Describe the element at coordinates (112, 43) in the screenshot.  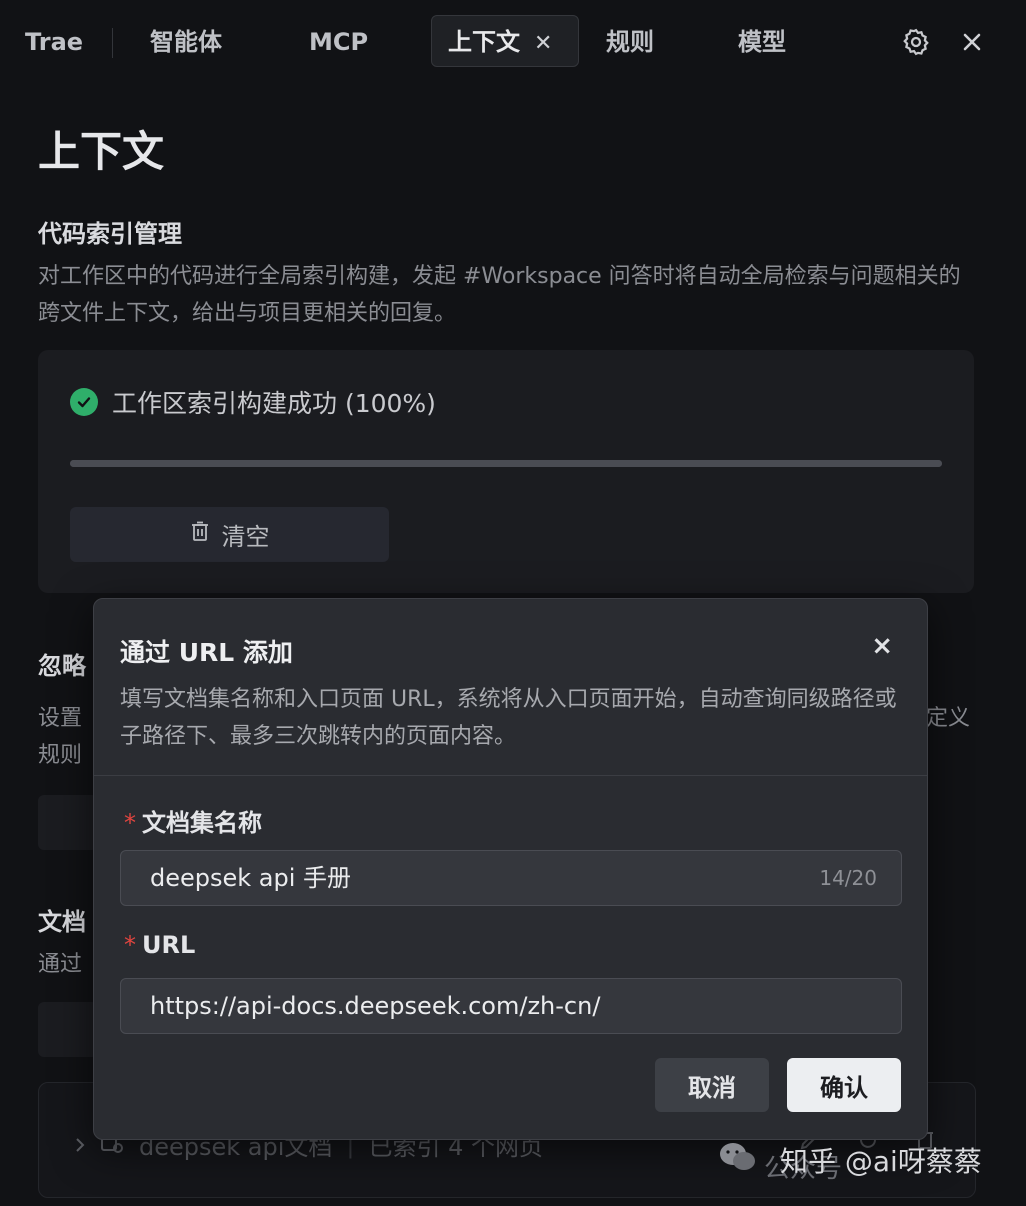
I see `tab-divider` at that location.